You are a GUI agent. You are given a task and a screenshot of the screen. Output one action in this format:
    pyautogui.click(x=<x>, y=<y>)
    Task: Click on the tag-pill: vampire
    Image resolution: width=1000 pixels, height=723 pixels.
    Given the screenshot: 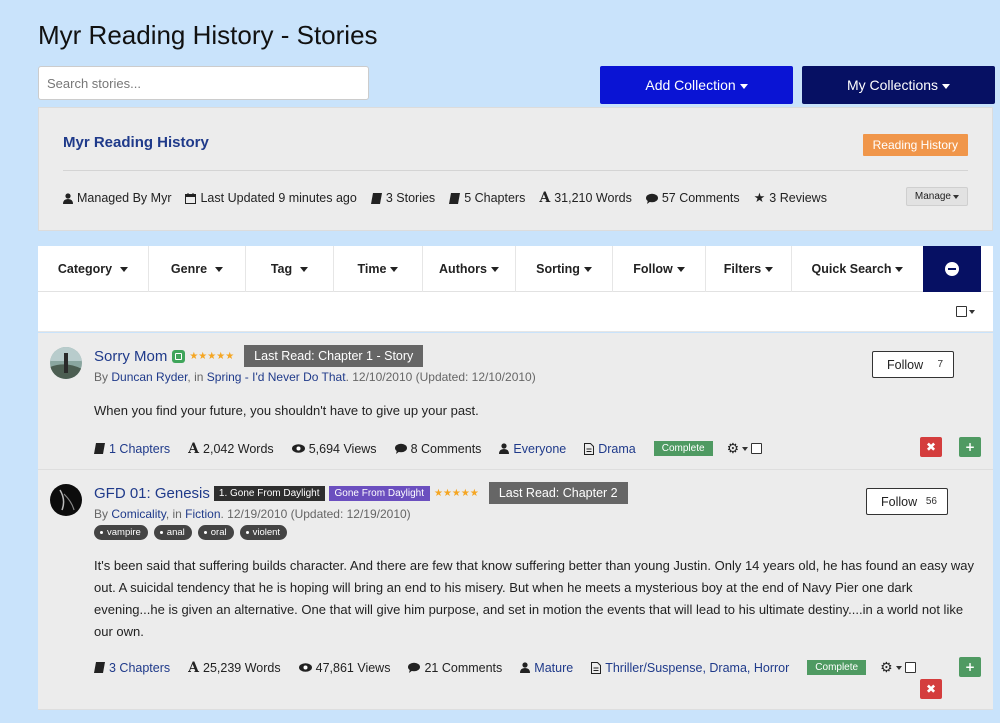 What is the action you would take?
    pyautogui.click(x=121, y=532)
    